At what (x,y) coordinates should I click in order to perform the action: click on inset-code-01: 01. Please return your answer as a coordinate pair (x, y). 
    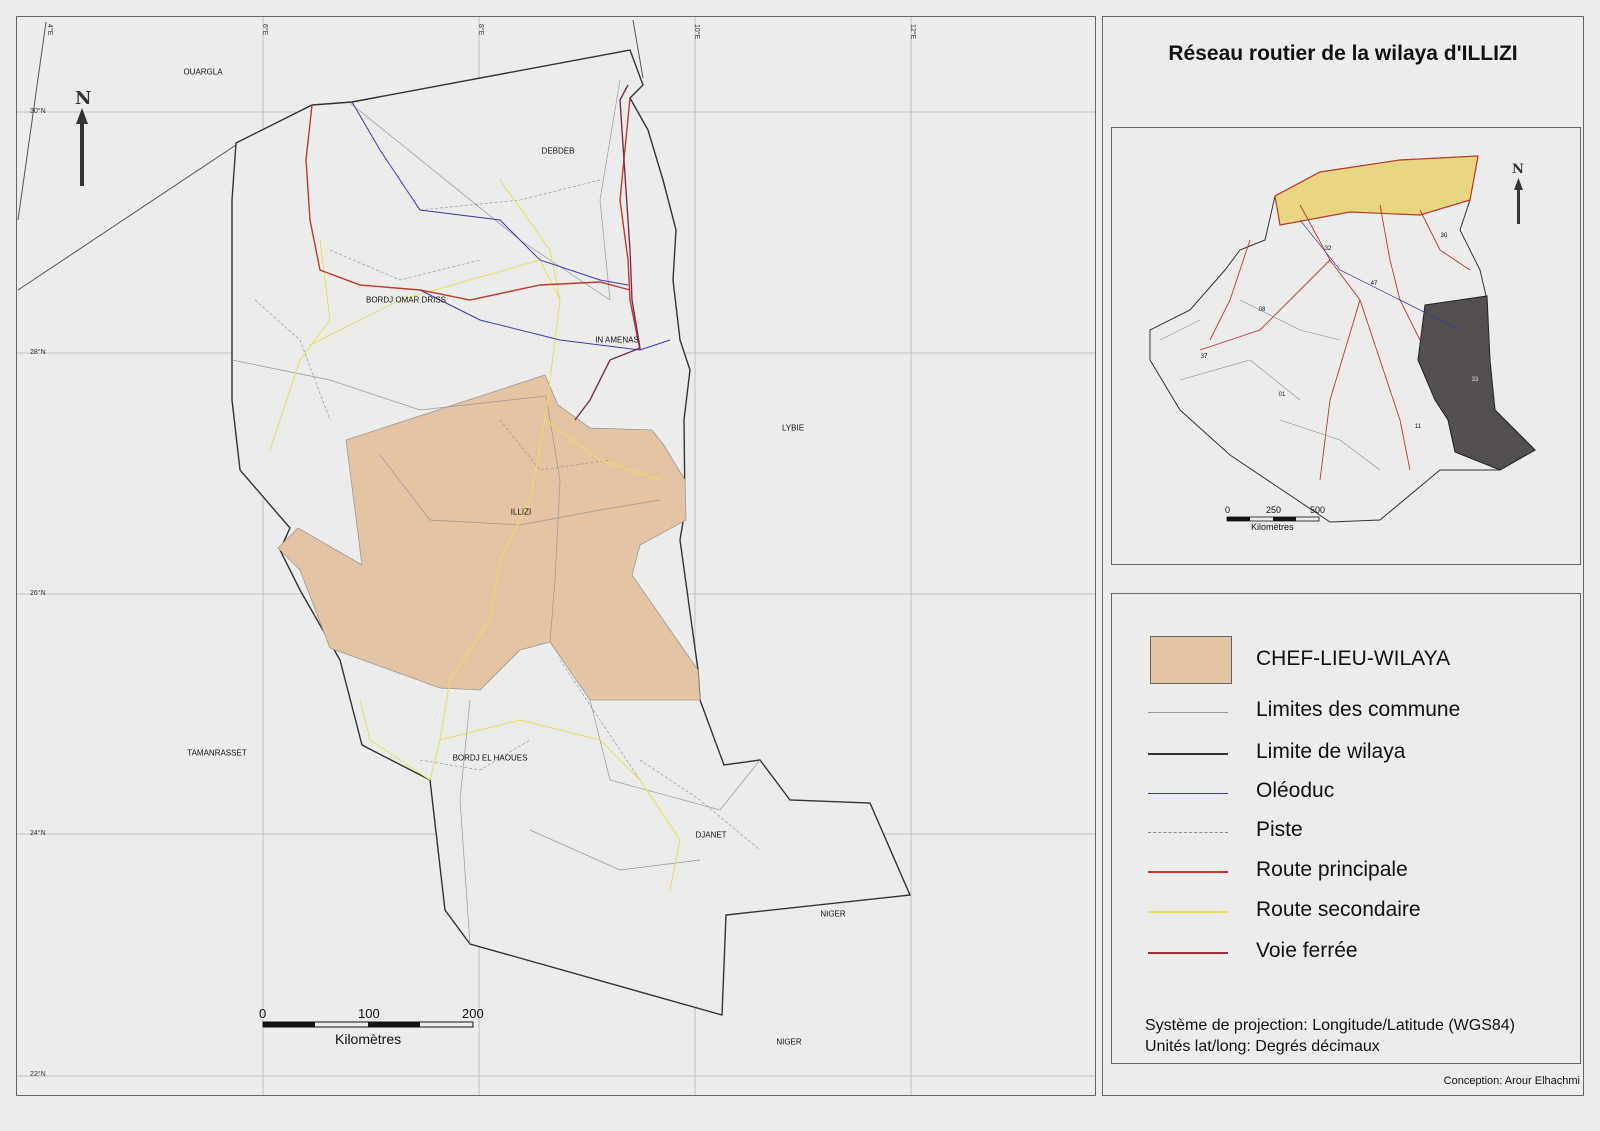
    Looking at the image, I should click on (1282, 395).